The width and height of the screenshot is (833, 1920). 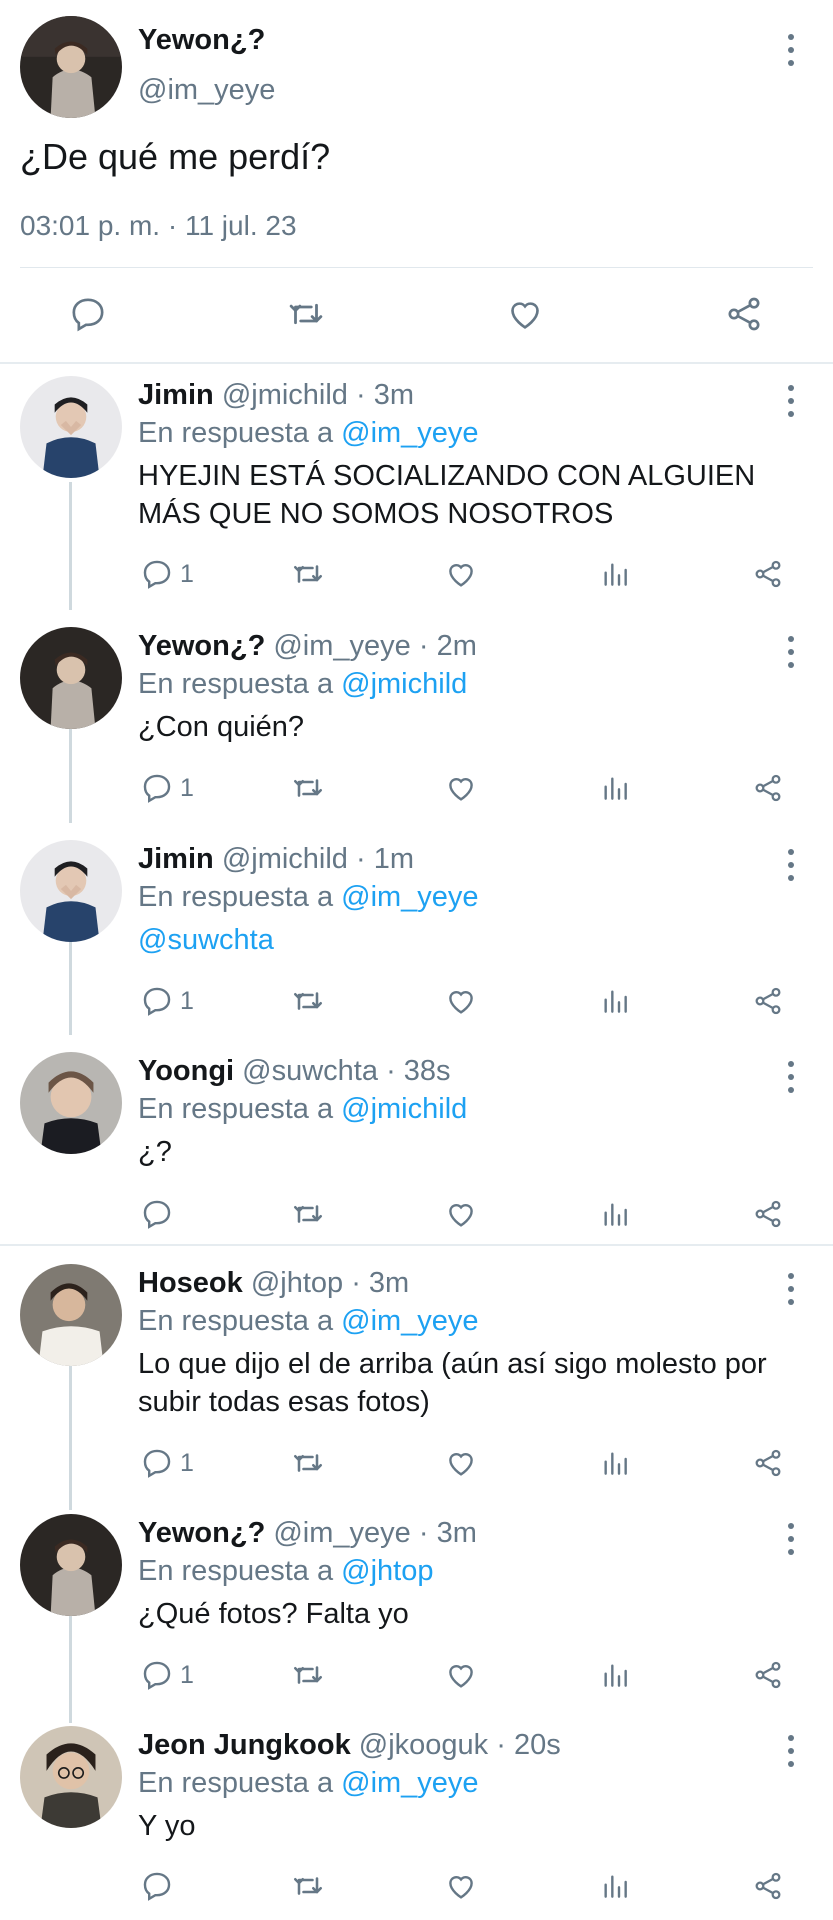 I want to click on author-name: Hoseok, so click(x=190, y=1283).